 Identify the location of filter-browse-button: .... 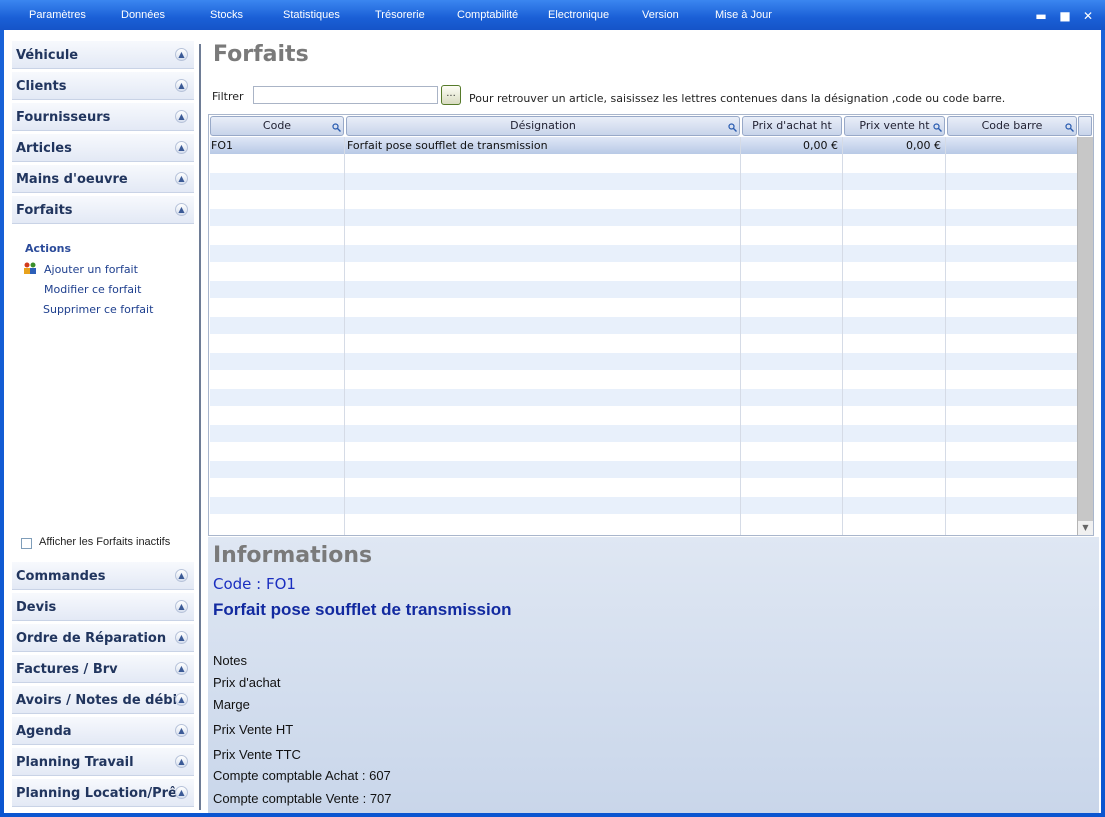
(451, 95).